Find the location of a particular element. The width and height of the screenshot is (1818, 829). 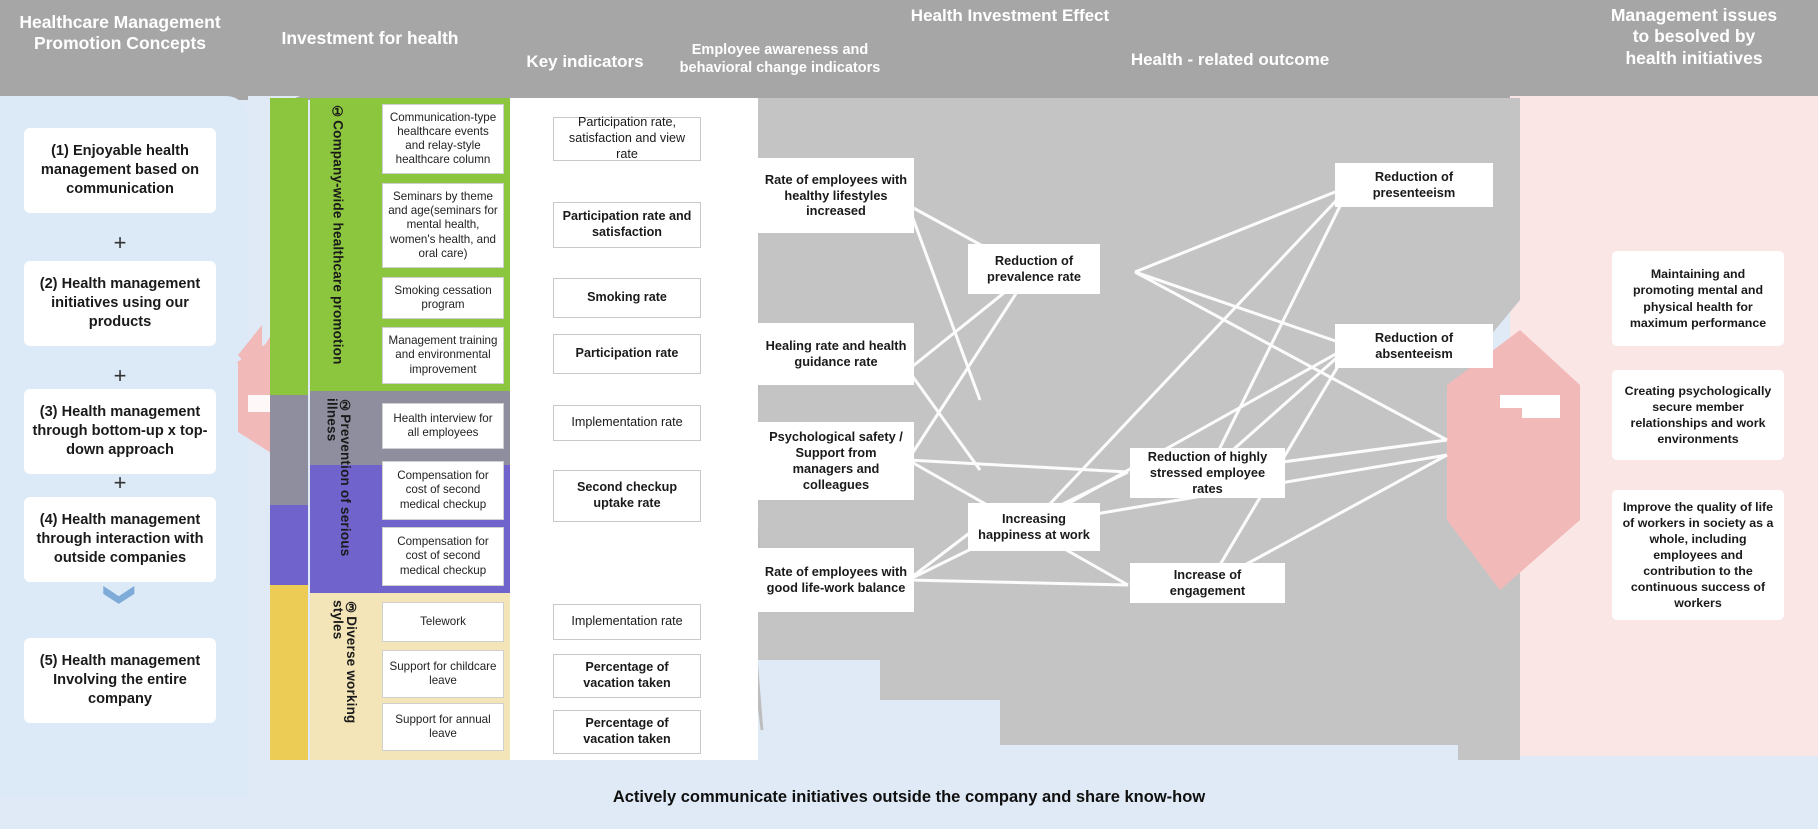

outcome-box-happiness: Increasing happiness at work is located at coordinates (1034, 527).